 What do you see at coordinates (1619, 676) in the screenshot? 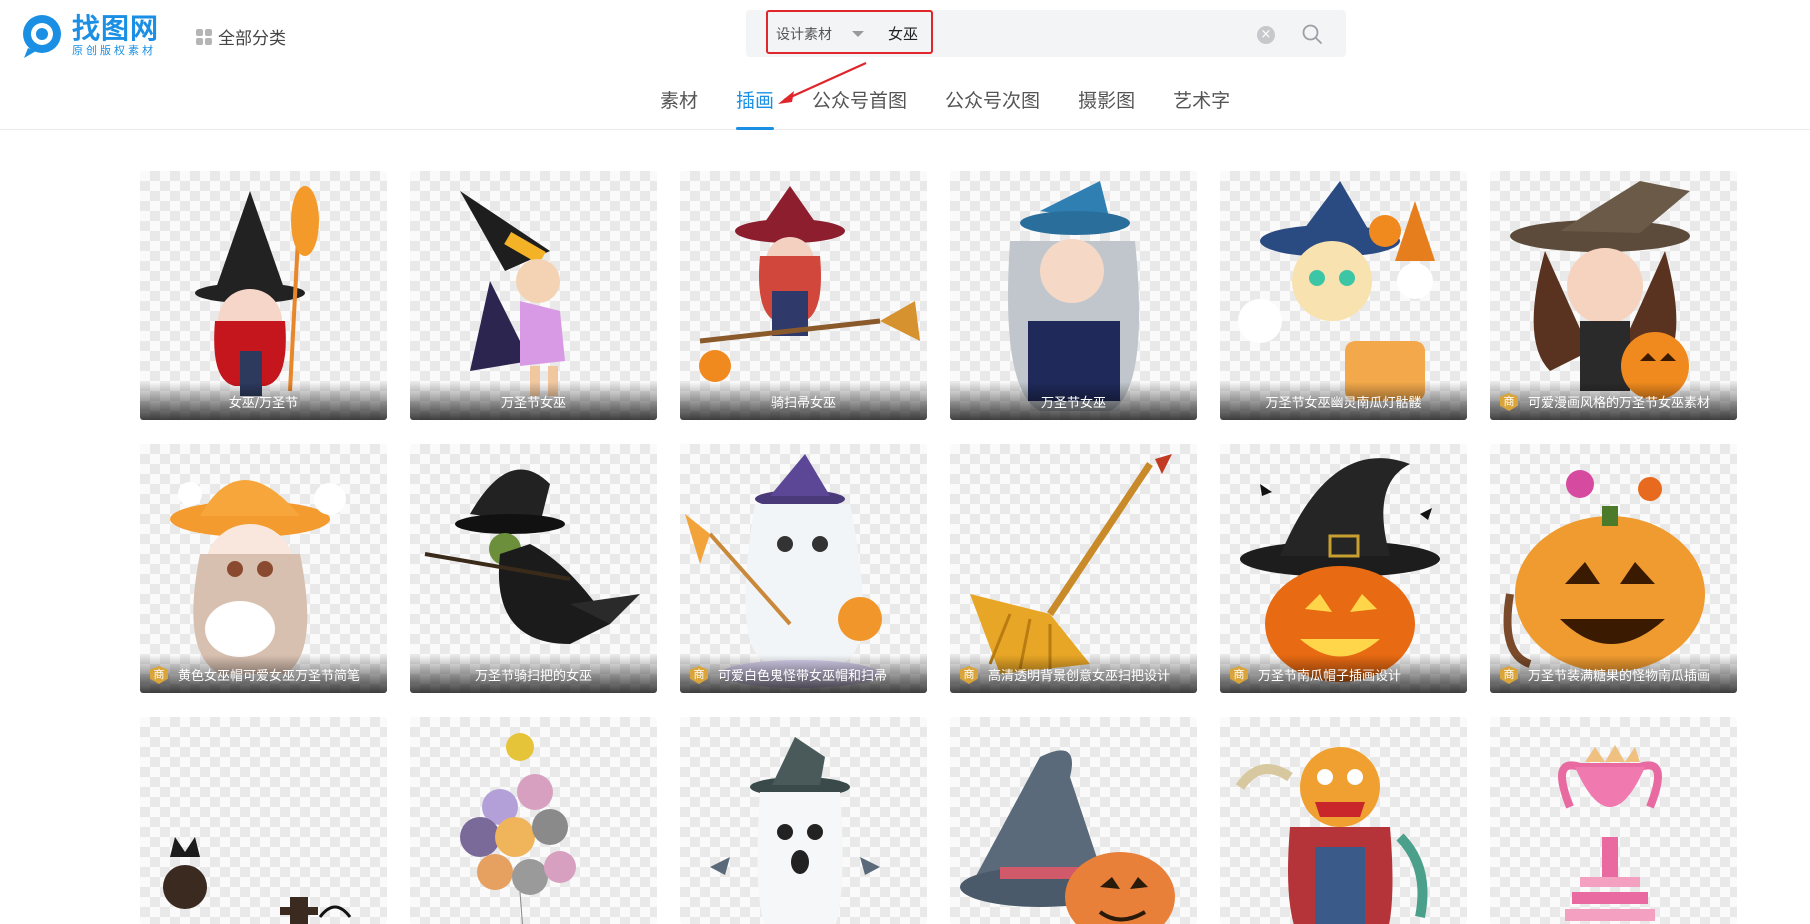
I see `card-title: 万圣节装满糖果的怪物南瓜插画` at bounding box center [1619, 676].